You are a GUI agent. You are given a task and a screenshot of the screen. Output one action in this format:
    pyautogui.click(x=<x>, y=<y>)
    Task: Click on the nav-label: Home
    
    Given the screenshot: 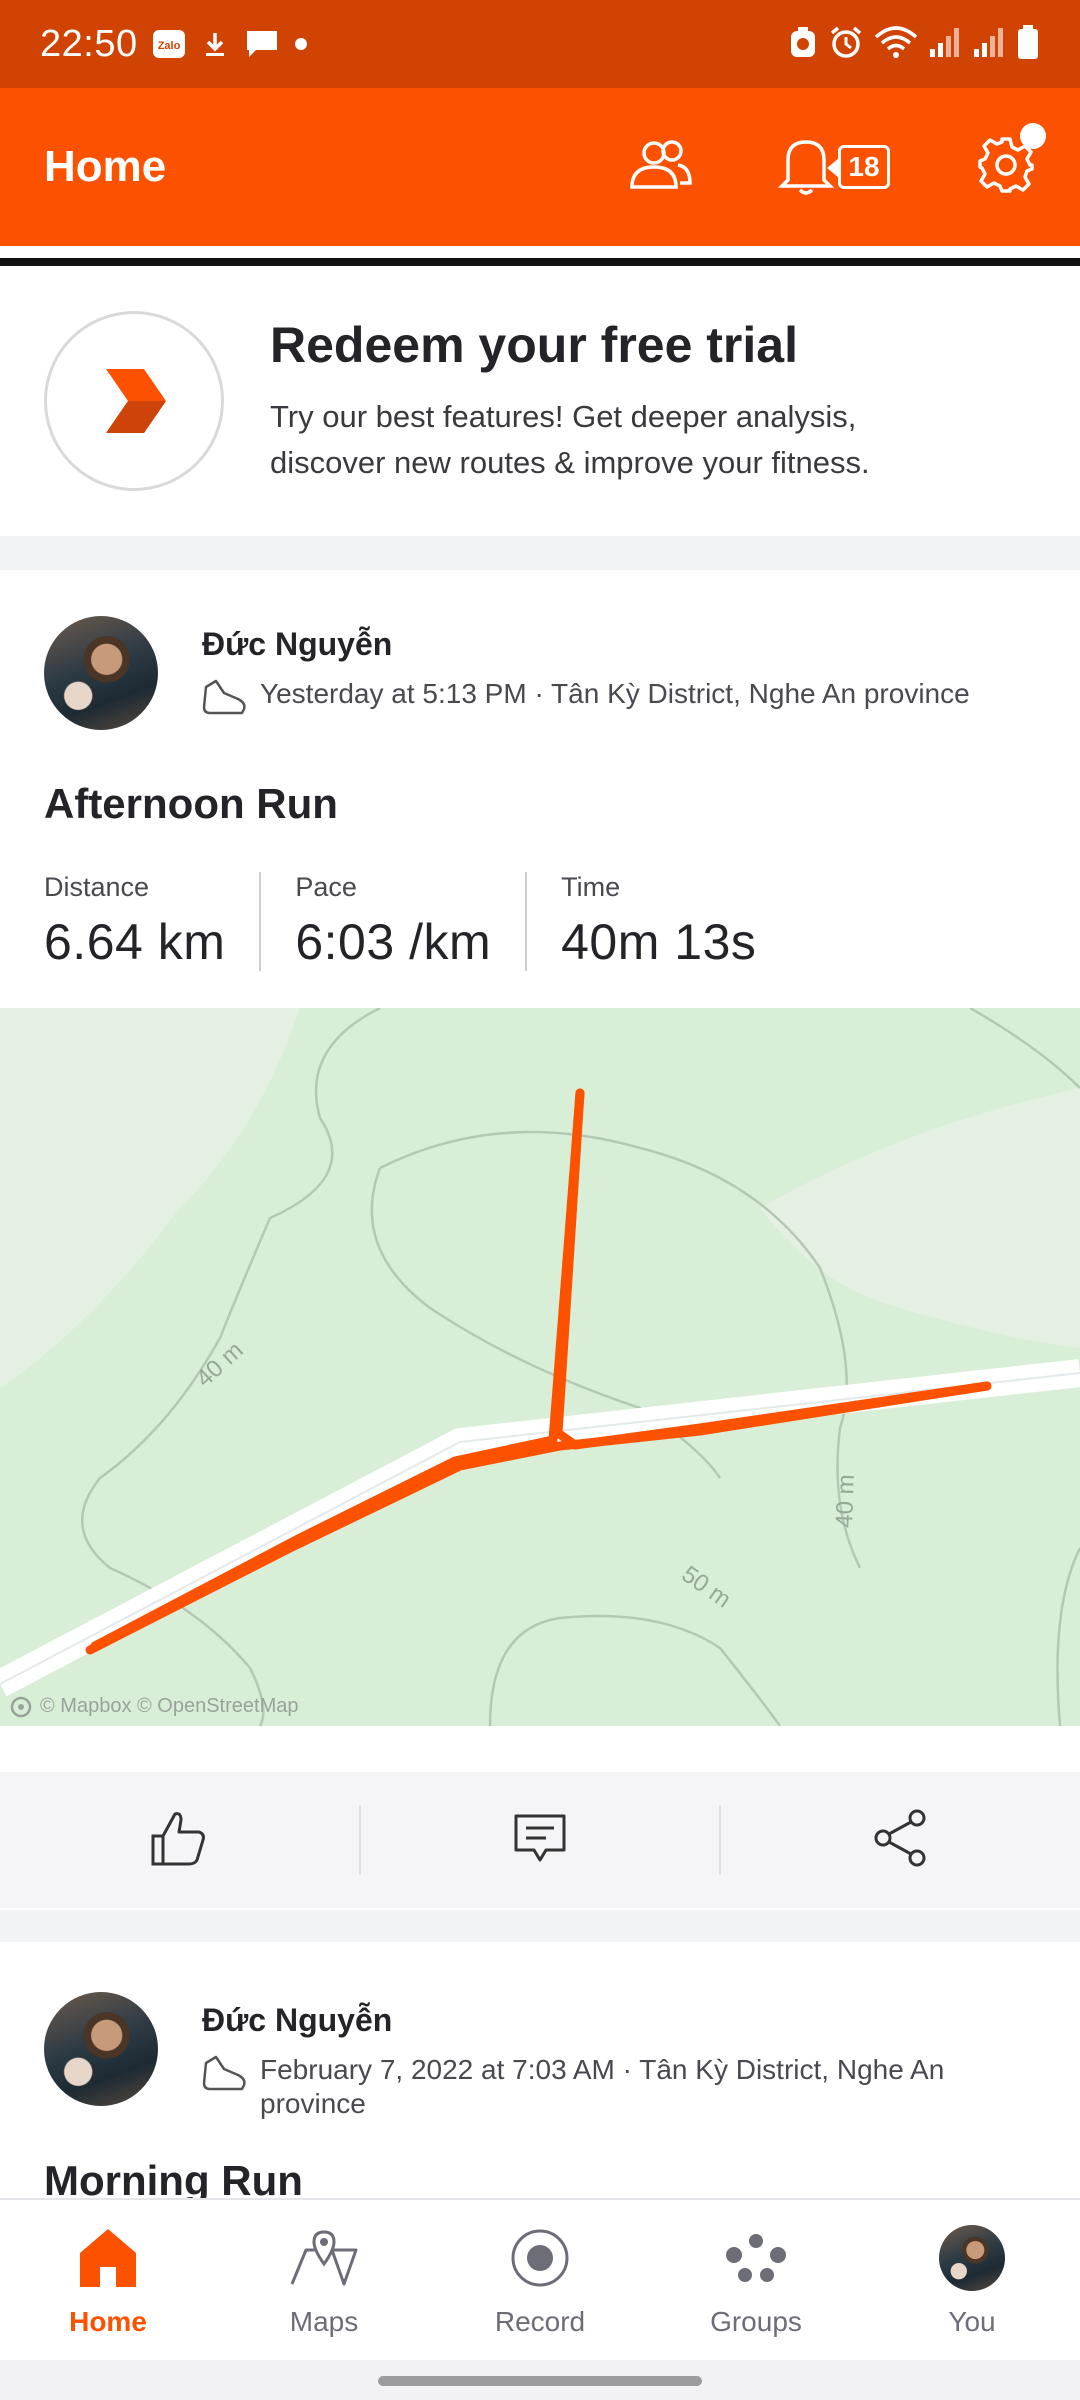 What is the action you would take?
    pyautogui.click(x=108, y=2321)
    